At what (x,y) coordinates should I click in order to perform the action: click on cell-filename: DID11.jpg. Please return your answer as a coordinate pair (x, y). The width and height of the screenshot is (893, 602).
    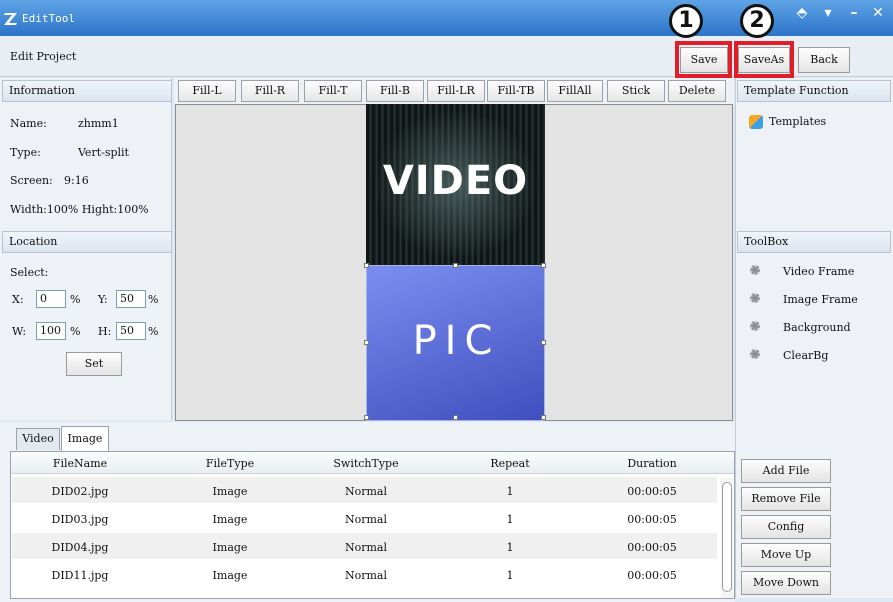
    Looking at the image, I should click on (80, 575).